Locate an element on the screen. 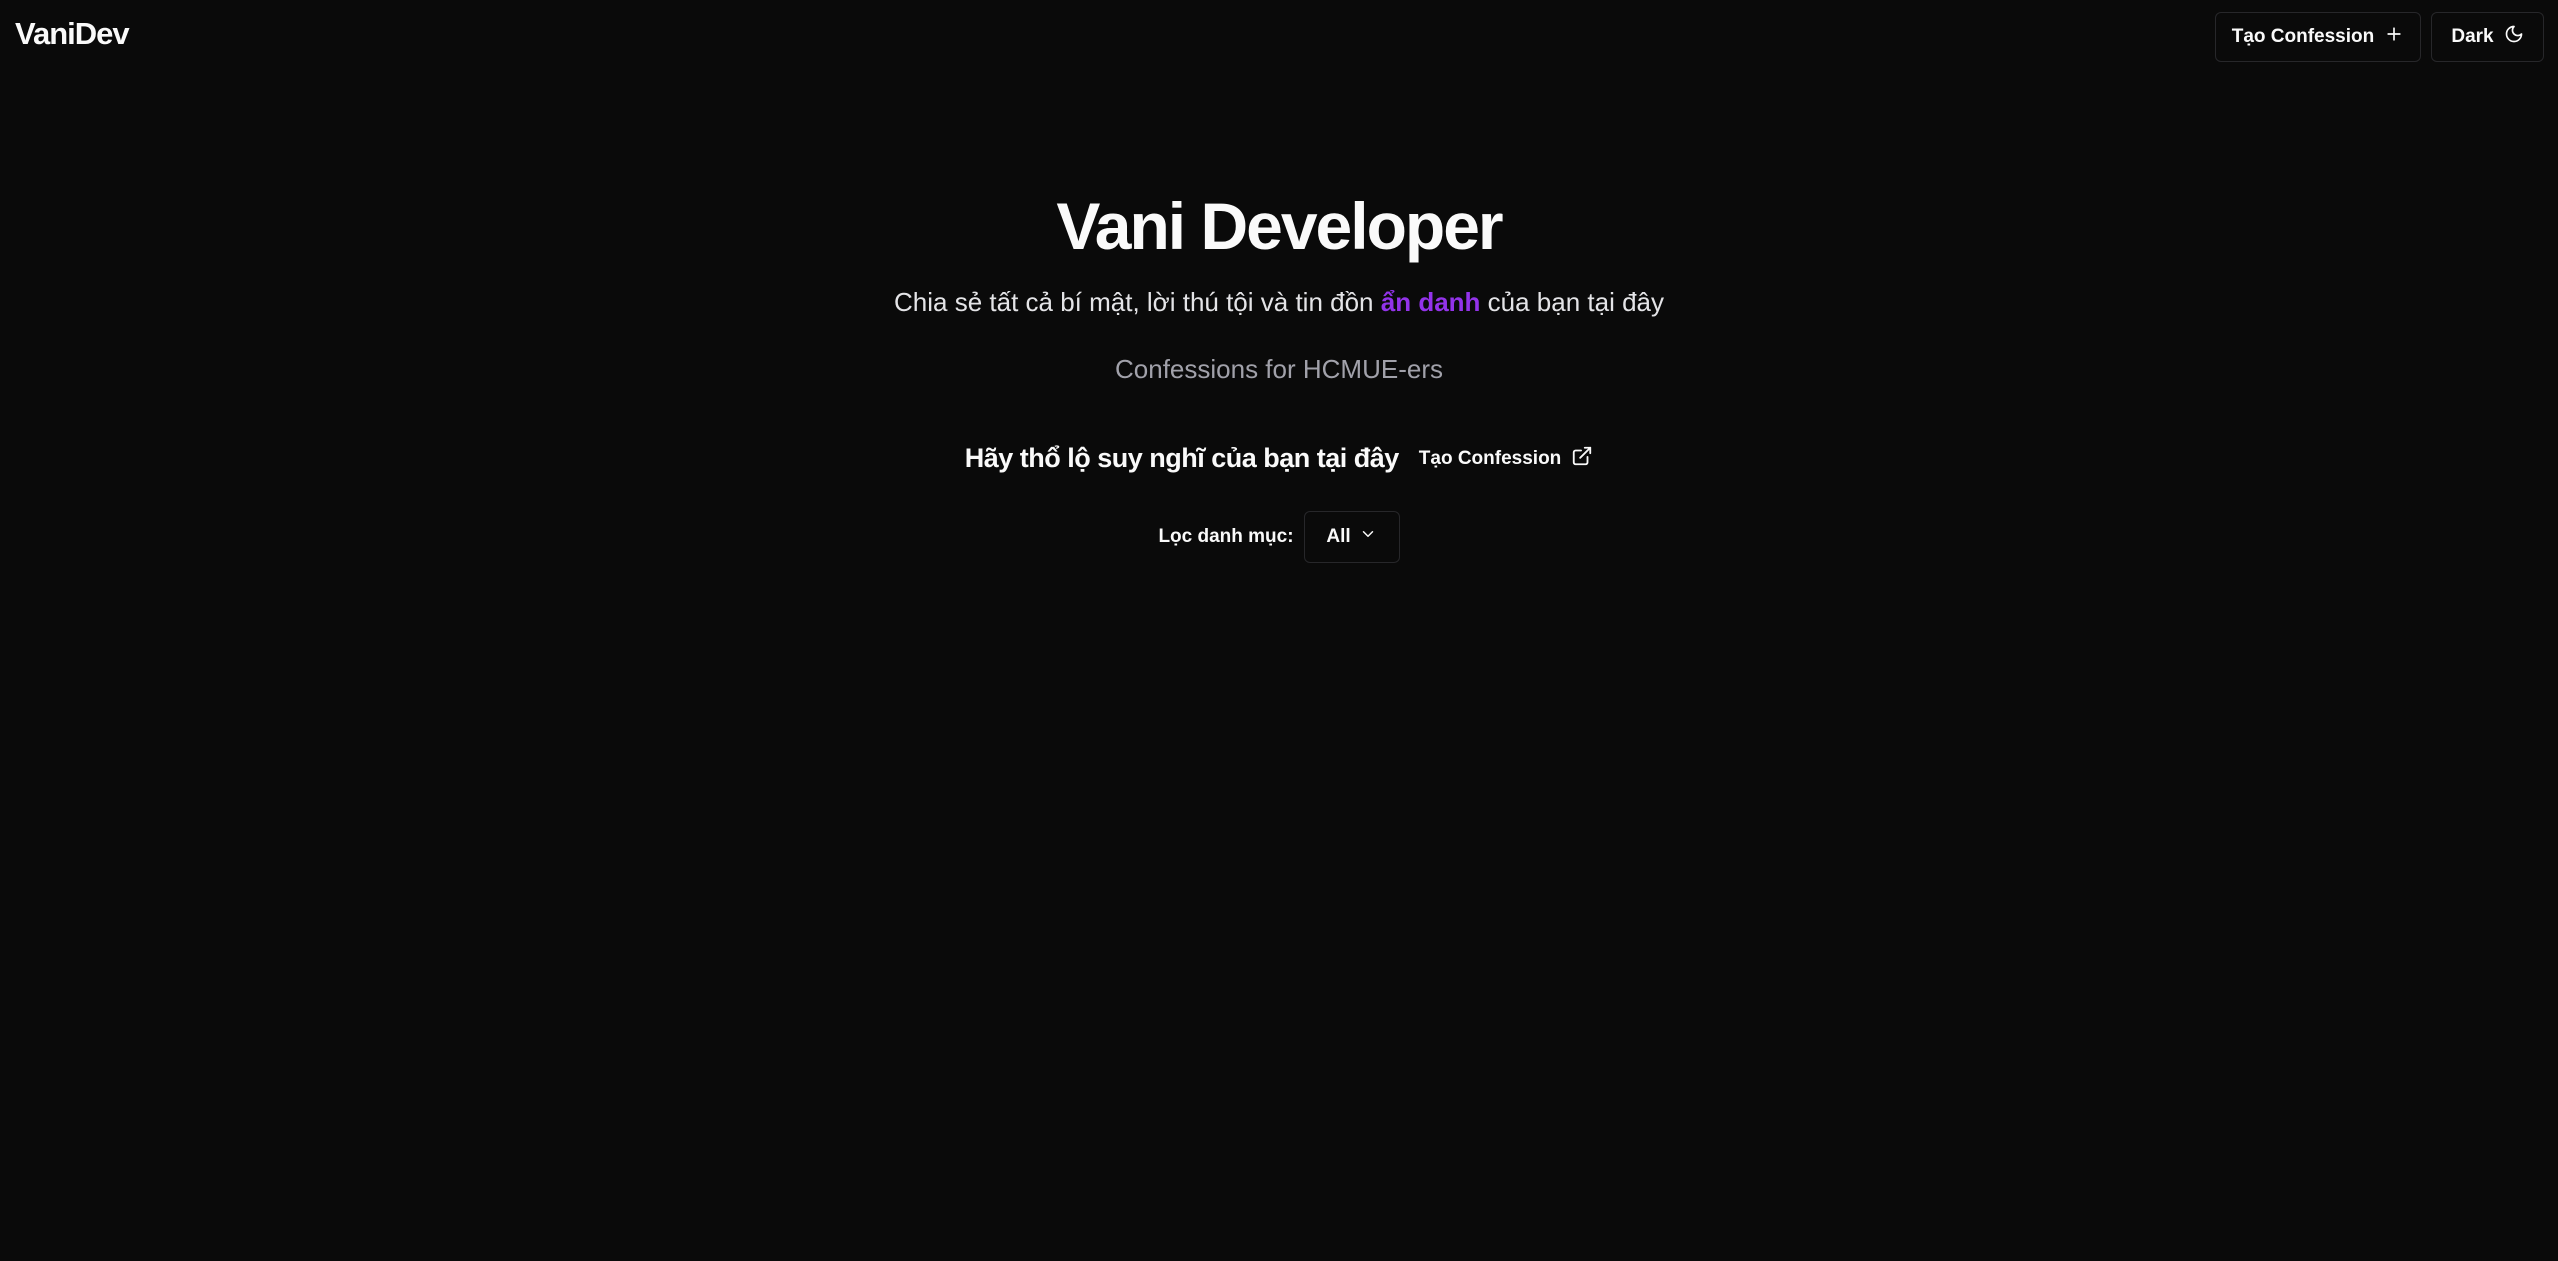 Image resolution: width=2558 pixels, height=1261 pixels. hero-subtitle-end: của bạn tại đây is located at coordinates (1572, 302).